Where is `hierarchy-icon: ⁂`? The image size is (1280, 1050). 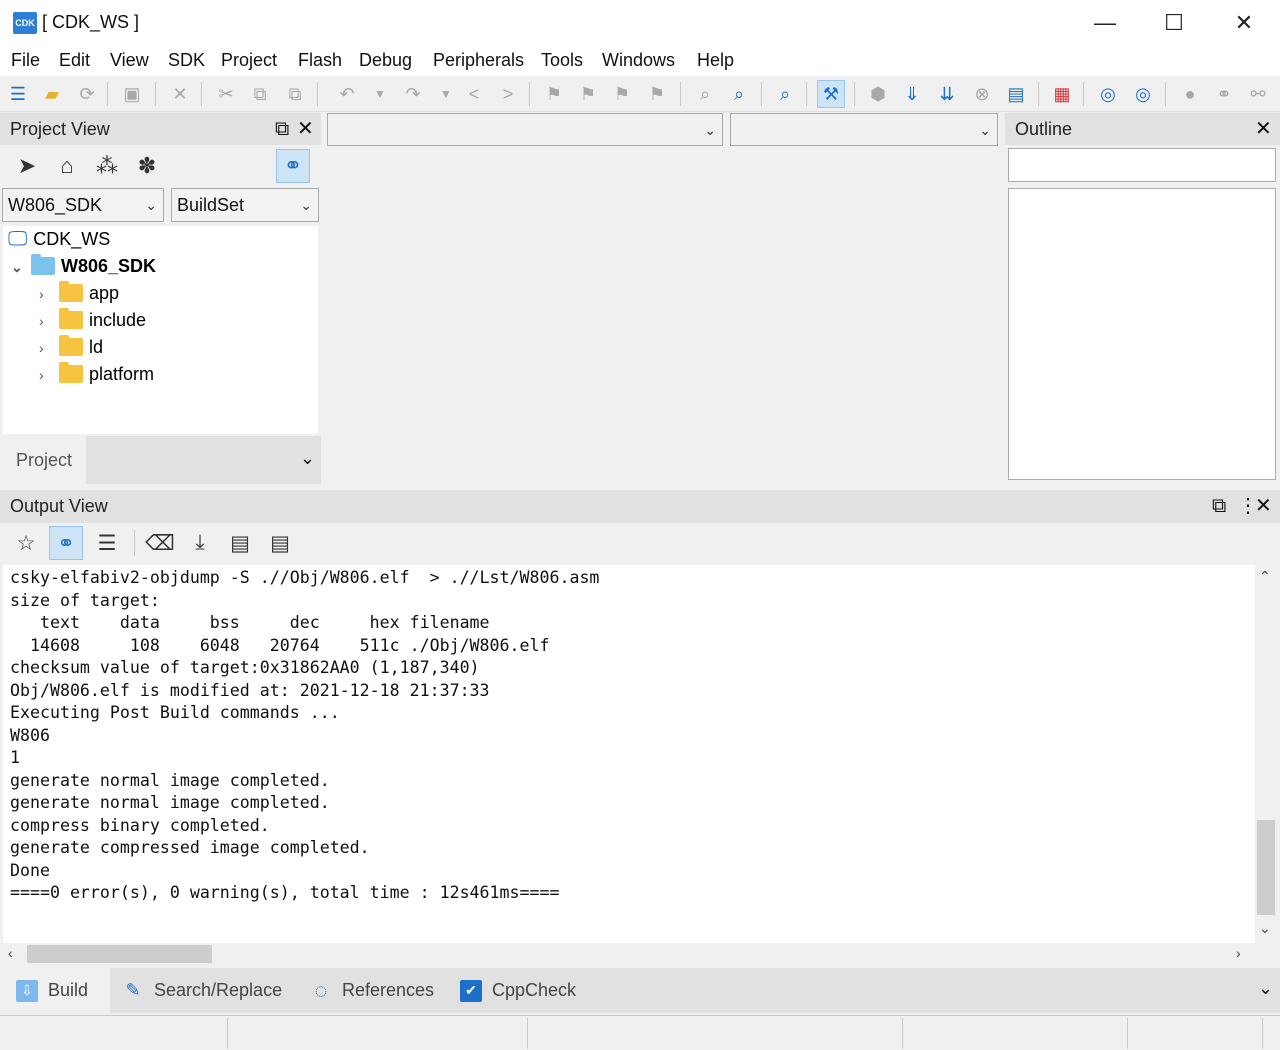
hierarchy-icon: ⁂ is located at coordinates (107, 166).